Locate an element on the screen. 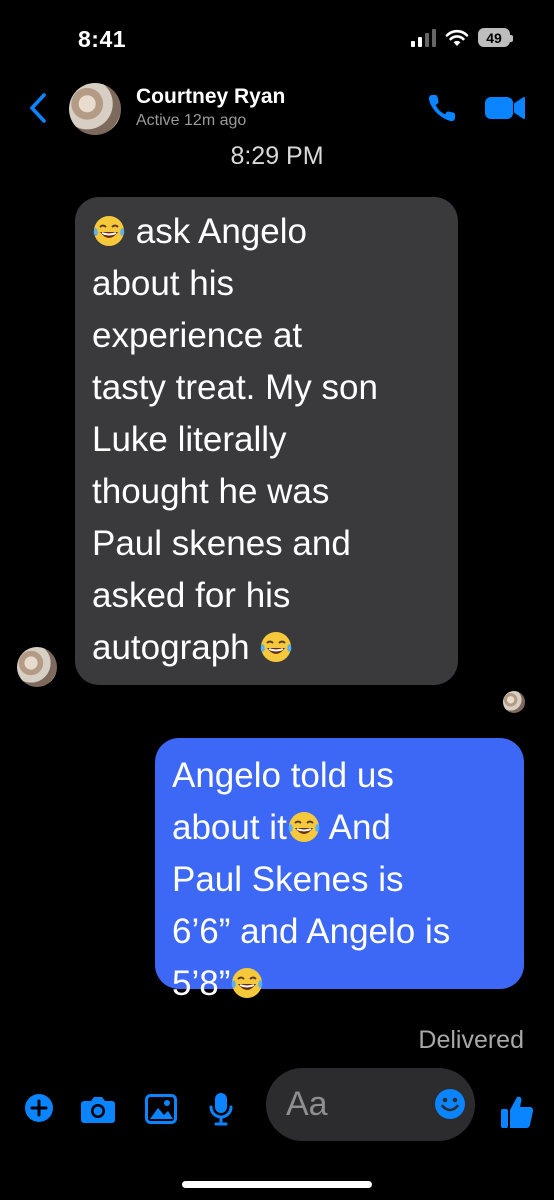  message-text: And is located at coordinates (359, 827).